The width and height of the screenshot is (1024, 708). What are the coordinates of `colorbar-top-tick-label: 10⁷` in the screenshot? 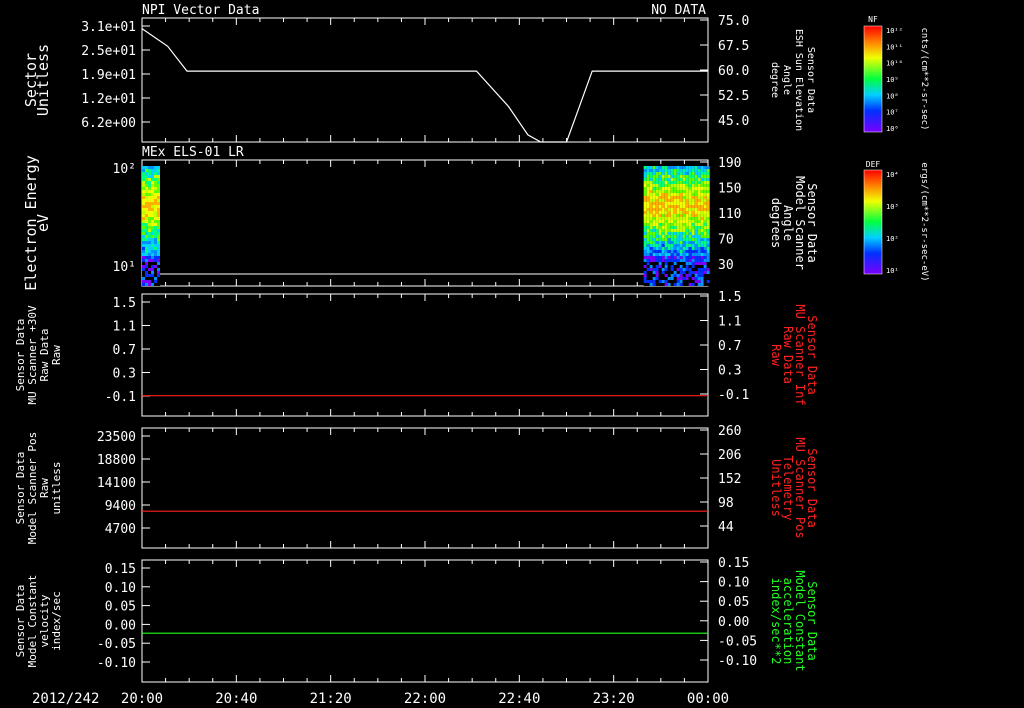 It's located at (892, 113).